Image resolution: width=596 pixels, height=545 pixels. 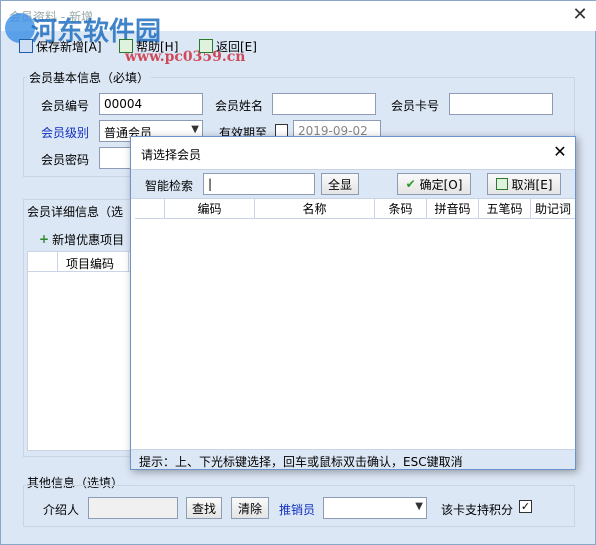 I want to click on seller-select: ▼, so click(x=375, y=508).